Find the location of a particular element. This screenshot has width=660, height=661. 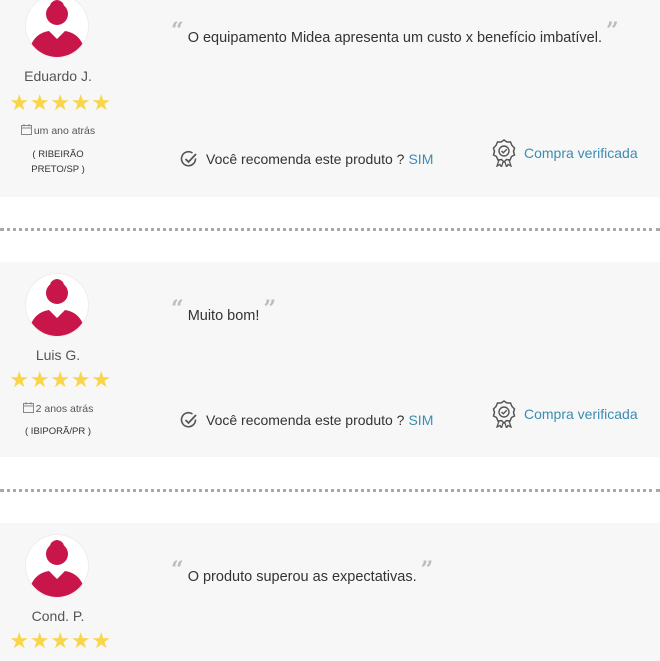

review-date: 2 anos atrás is located at coordinates (58, 408).